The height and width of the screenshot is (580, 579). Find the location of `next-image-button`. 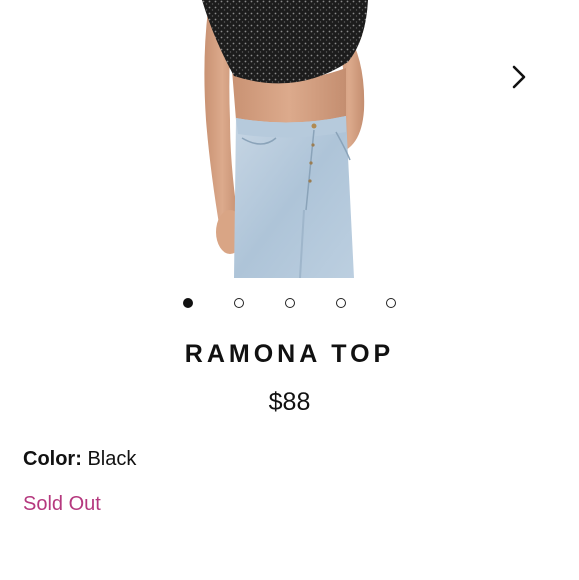

next-image-button is located at coordinates (519, 77).